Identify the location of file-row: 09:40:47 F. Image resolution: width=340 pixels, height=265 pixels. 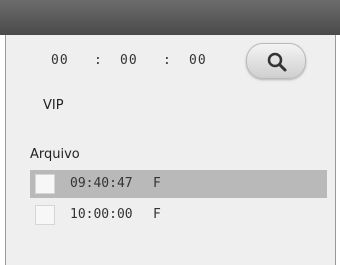
(178, 184).